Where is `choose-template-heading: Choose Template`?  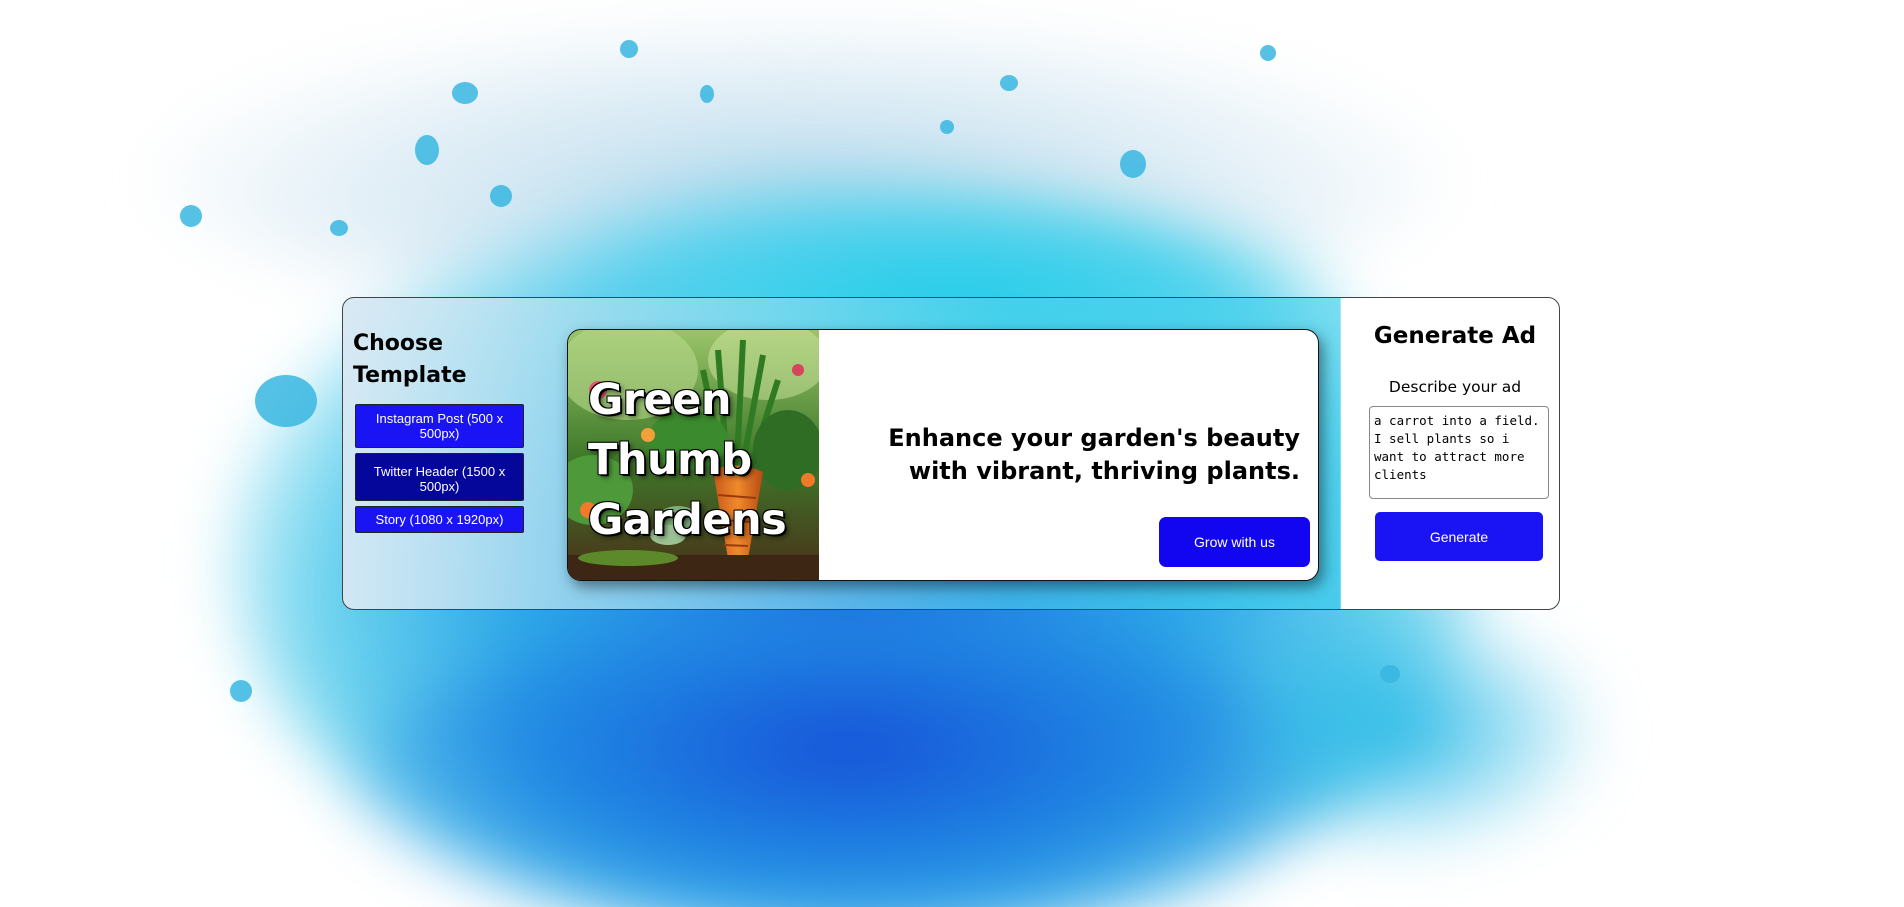 choose-template-heading: Choose Template is located at coordinates (410, 359).